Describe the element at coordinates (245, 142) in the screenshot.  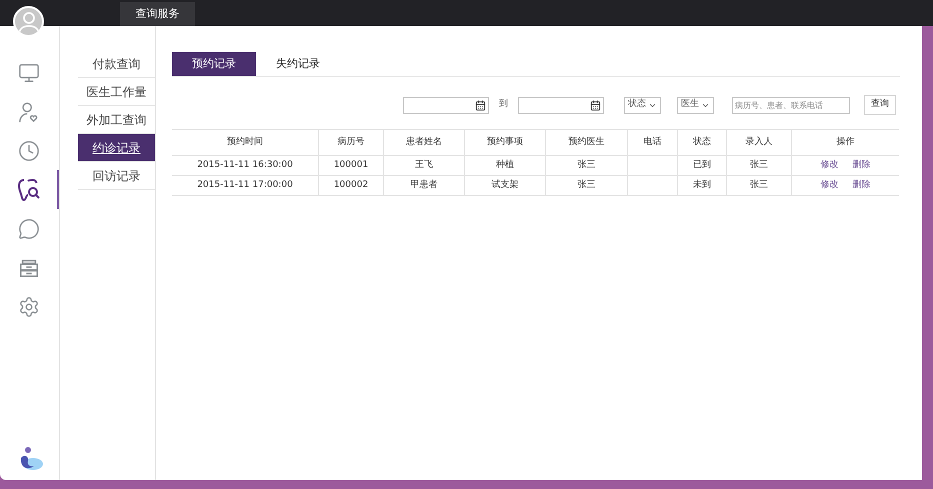
I see `column-header: 预约时间` at that location.